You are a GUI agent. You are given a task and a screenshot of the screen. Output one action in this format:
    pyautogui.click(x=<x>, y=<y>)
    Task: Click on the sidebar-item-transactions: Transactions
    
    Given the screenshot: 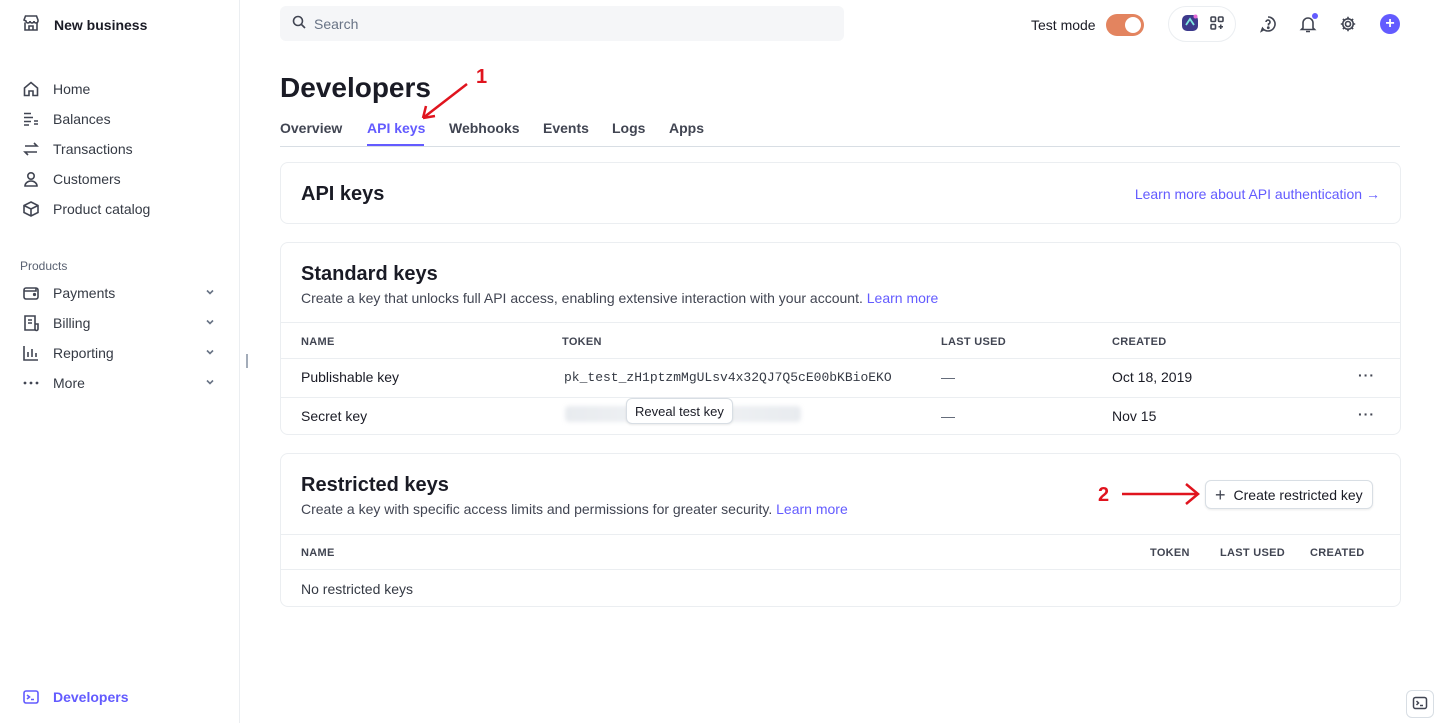 What is the action you would take?
    pyautogui.click(x=120, y=149)
    